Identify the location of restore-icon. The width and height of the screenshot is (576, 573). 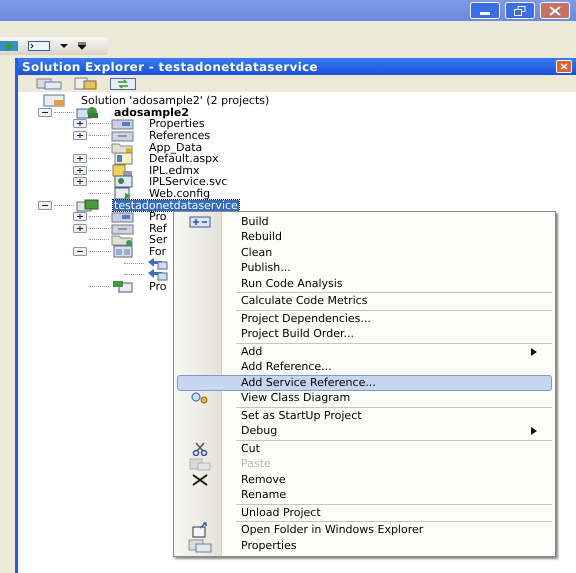
(520, 11).